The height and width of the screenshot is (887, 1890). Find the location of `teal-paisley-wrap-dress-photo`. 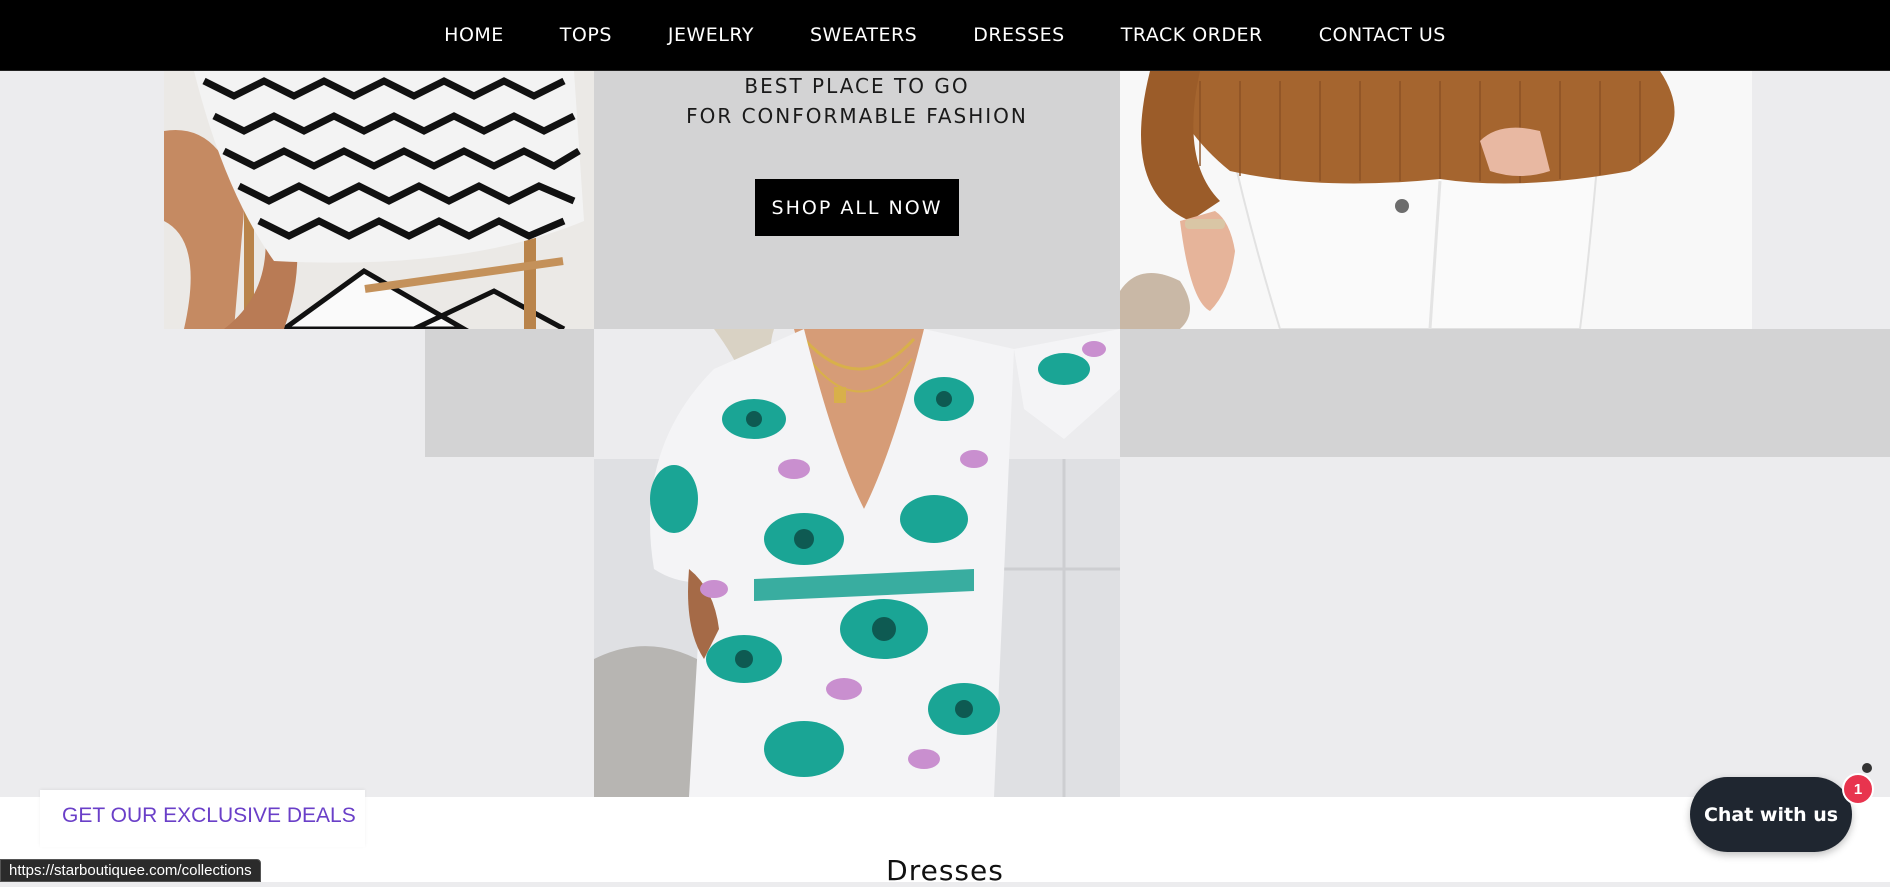

teal-paisley-wrap-dress-photo is located at coordinates (857, 563).